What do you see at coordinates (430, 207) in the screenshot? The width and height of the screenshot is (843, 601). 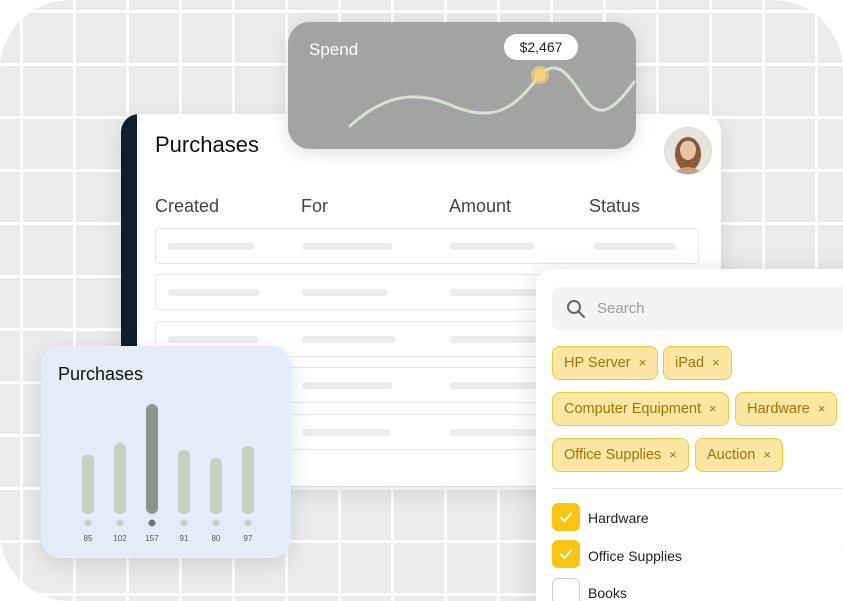 I see `table-header: Created For Amount Status` at bounding box center [430, 207].